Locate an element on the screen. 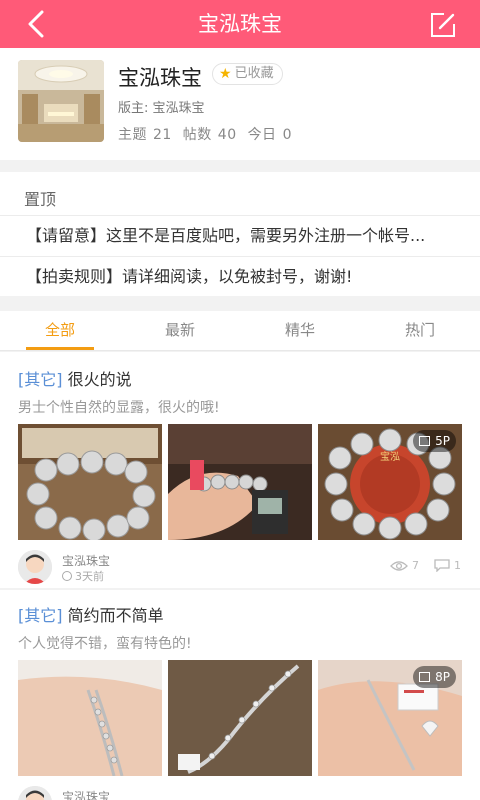 This screenshot has width=480, height=800. comment-icon is located at coordinates (442, 565).